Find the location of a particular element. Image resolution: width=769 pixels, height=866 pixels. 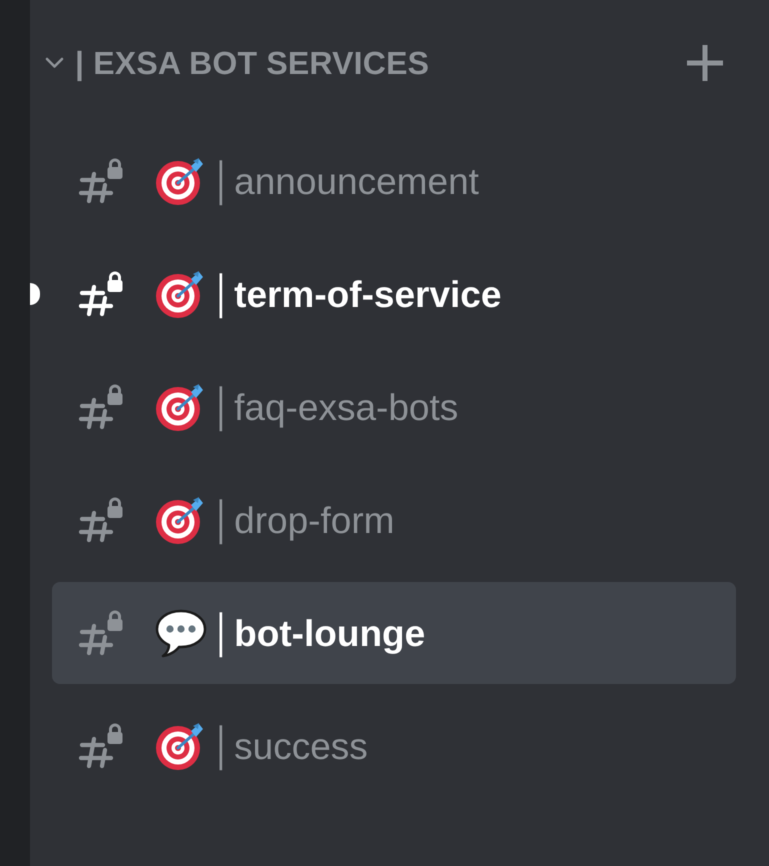

channel-item: │drop-form is located at coordinates (394, 520).